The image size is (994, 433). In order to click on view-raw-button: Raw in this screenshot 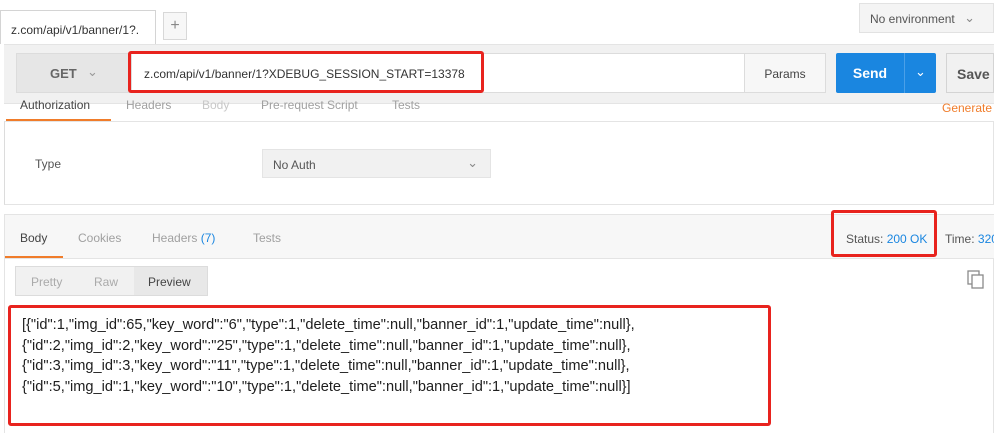, I will do `click(106, 282)`.